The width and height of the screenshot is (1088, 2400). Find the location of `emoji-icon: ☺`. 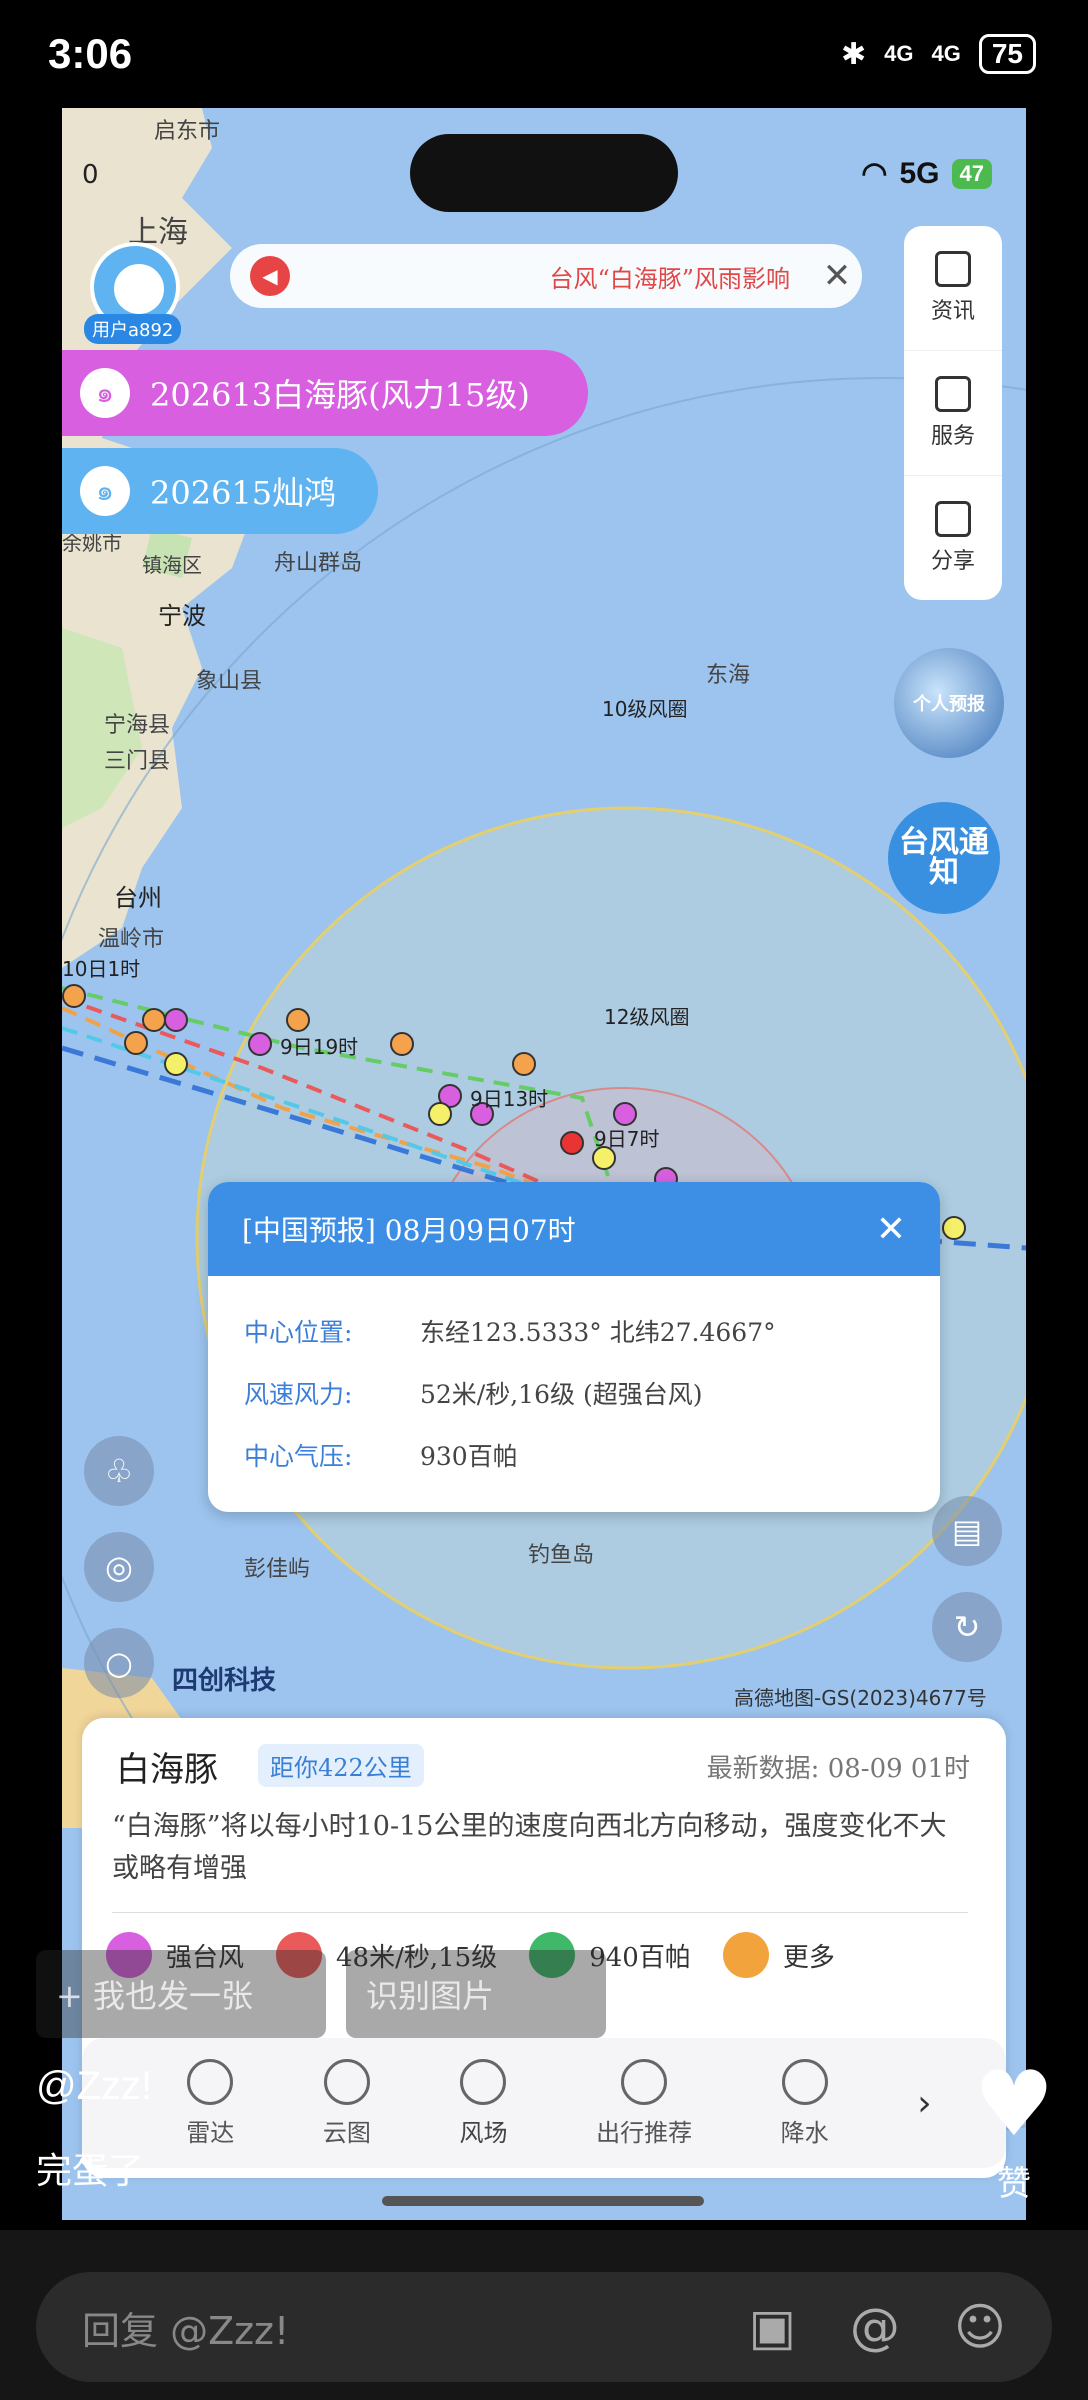

emoji-icon: ☺ is located at coordinates (980, 2327).